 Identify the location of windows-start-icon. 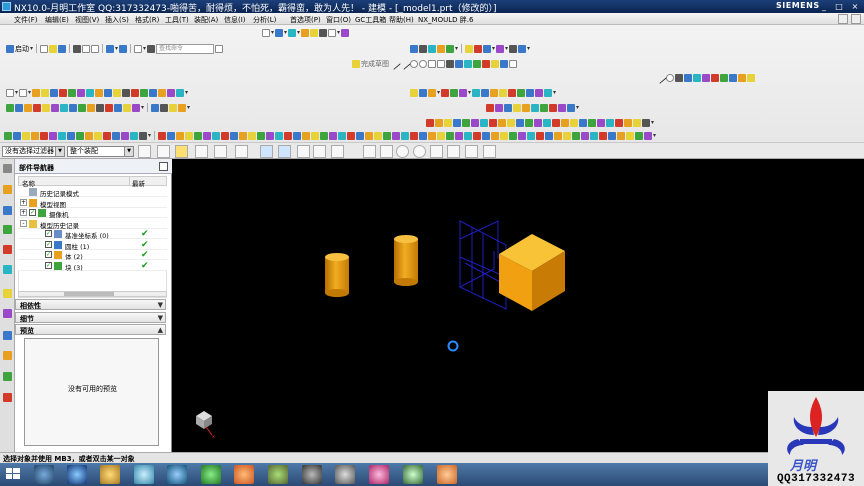
(13, 474).